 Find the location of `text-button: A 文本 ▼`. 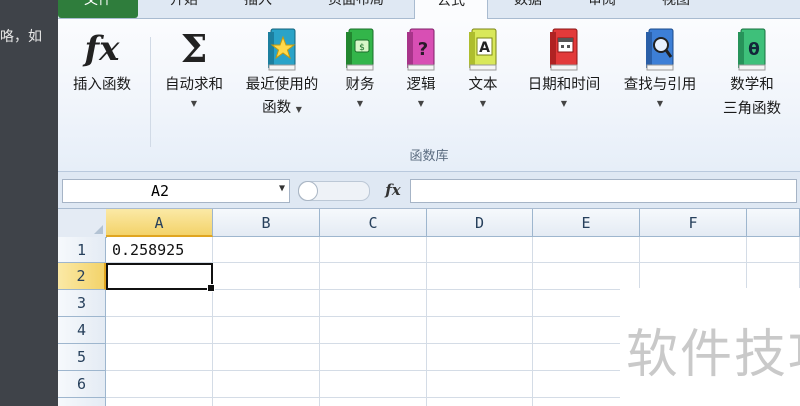

text-button: A 文本 ▼ is located at coordinates (483, 68).